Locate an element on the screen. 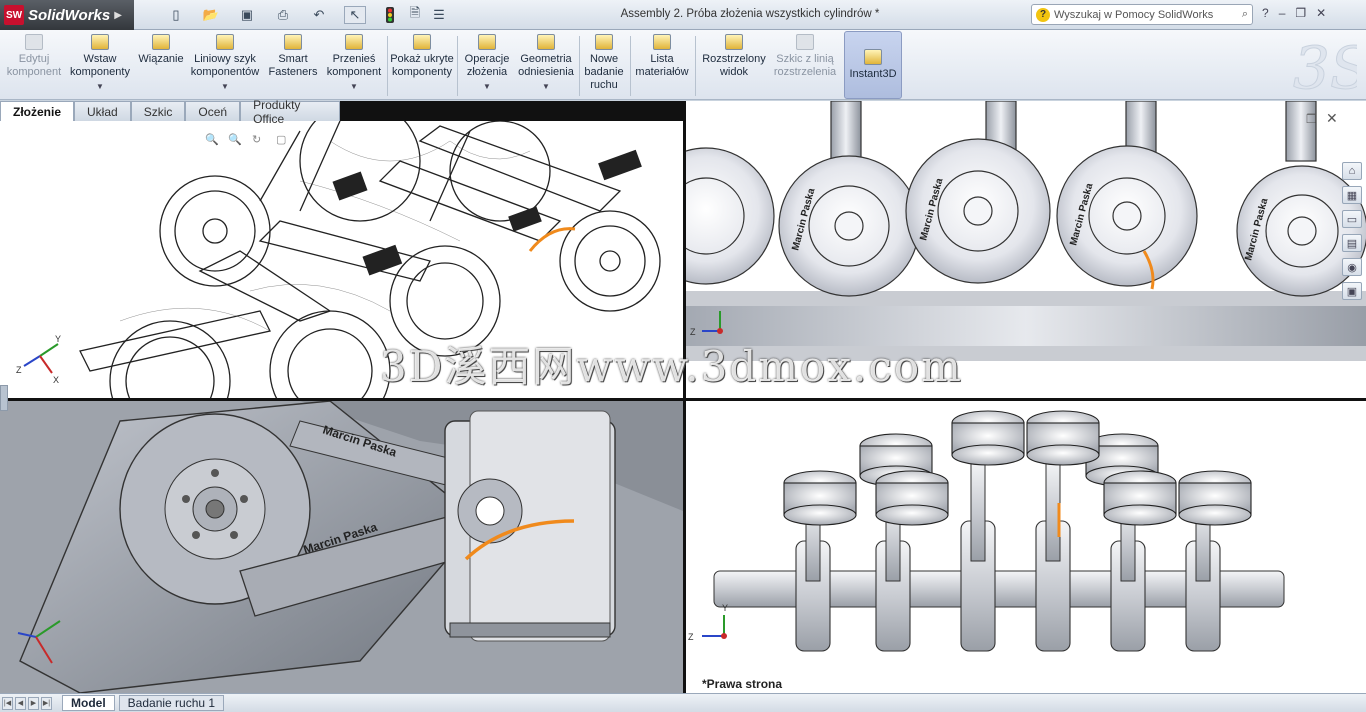 The height and width of the screenshot is (712, 1366). assembly-features-icon is located at coordinates (487, 42).